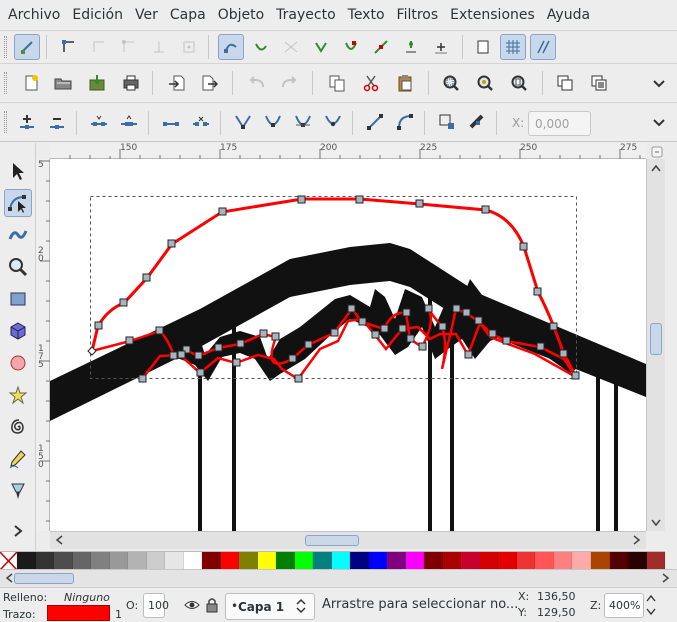 This screenshot has height=622, width=677. Describe the element at coordinates (18, 459) in the screenshot. I see `pencil-tool` at that location.